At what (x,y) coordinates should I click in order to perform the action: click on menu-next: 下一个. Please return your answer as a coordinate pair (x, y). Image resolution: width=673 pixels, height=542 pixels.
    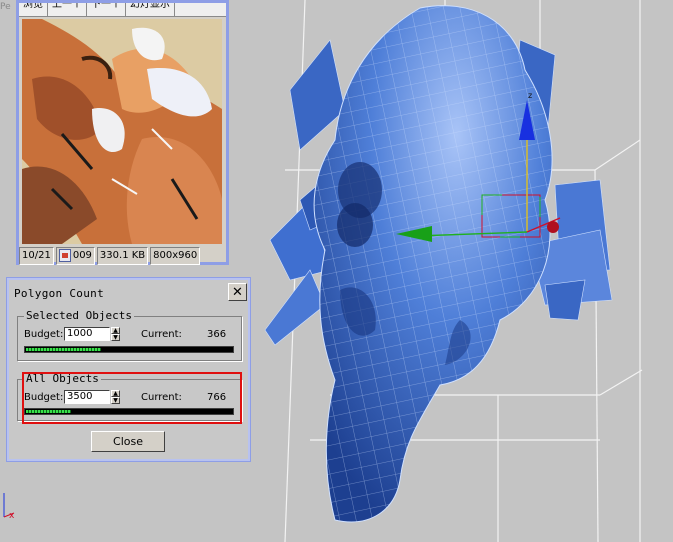
    Looking at the image, I should click on (106, 9).